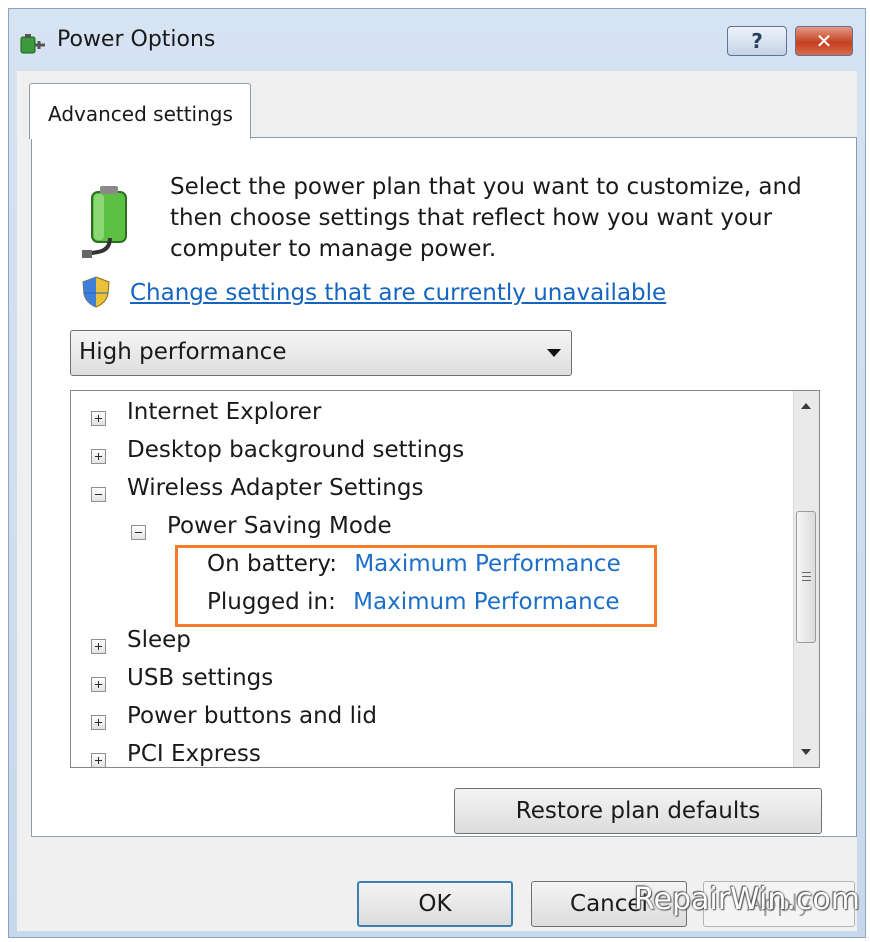  What do you see at coordinates (416, 586) in the screenshot?
I see `highlight-box` at bounding box center [416, 586].